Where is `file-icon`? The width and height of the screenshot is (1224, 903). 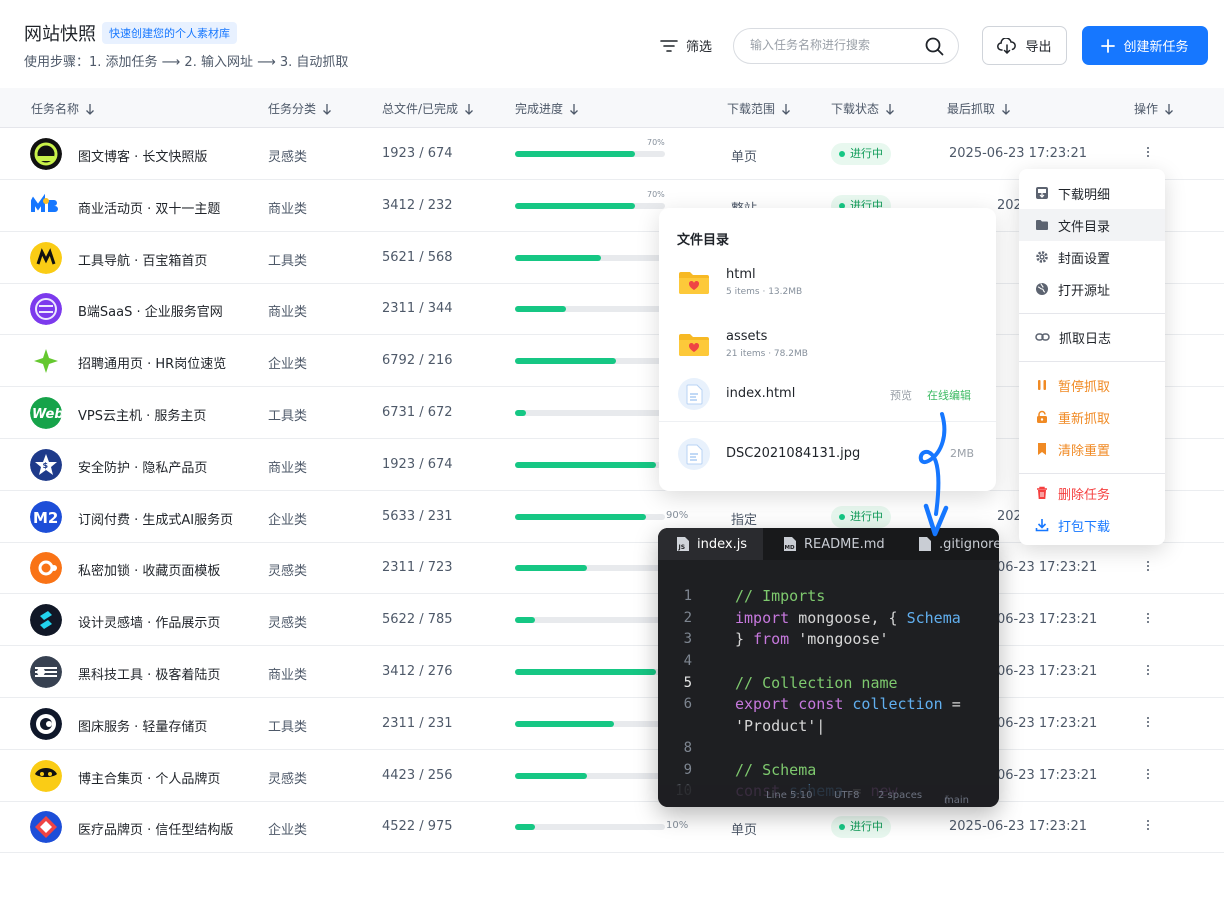 file-icon is located at coordinates (925, 544).